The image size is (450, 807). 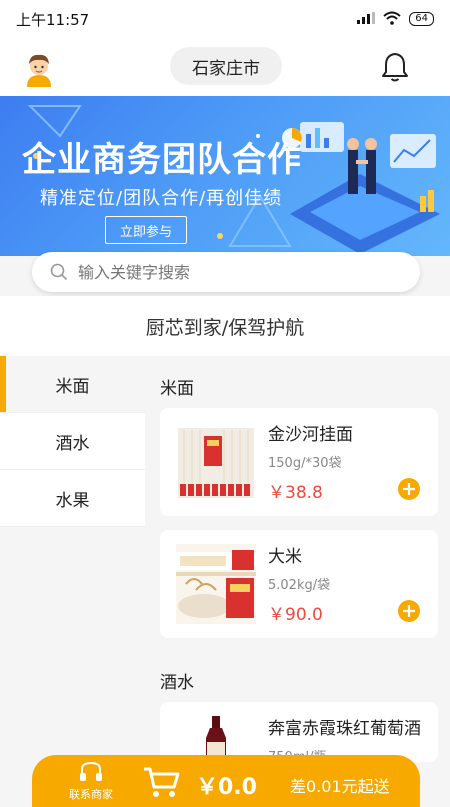 What do you see at coordinates (72, 498) in the screenshot?
I see `category-item-fruit: 水果` at bounding box center [72, 498].